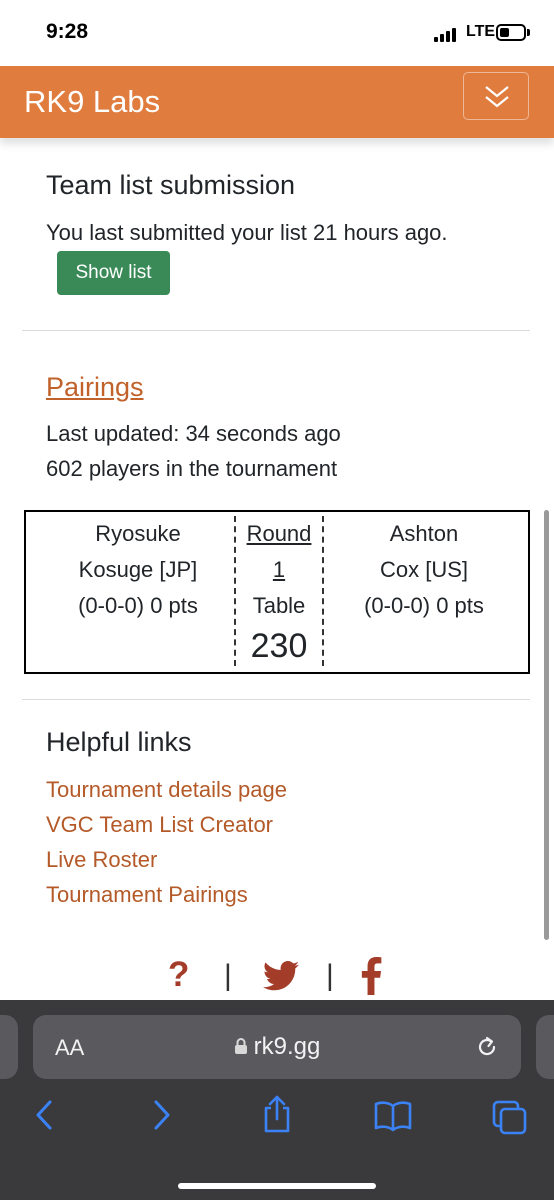  What do you see at coordinates (171, 185) in the screenshot?
I see `team-list-heading: Team list submission` at bounding box center [171, 185].